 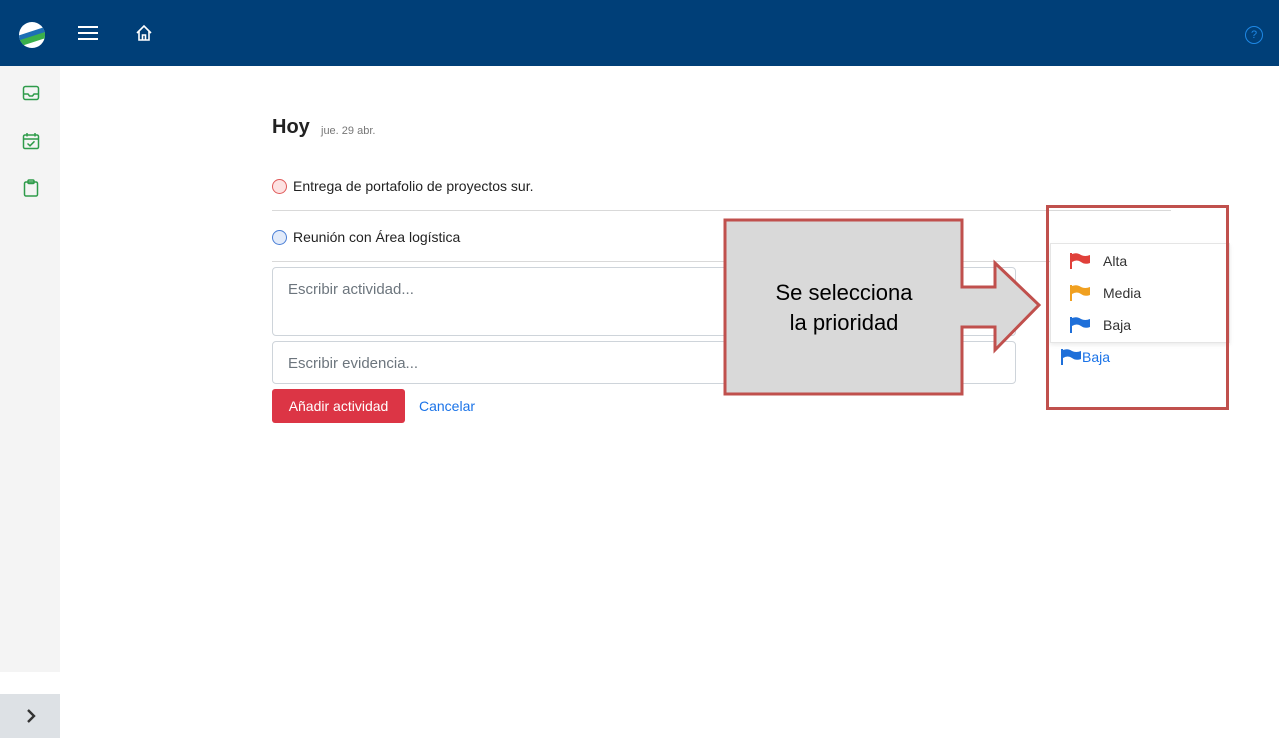 What do you see at coordinates (844, 322) in the screenshot?
I see `callout-line: la prioridad` at bounding box center [844, 322].